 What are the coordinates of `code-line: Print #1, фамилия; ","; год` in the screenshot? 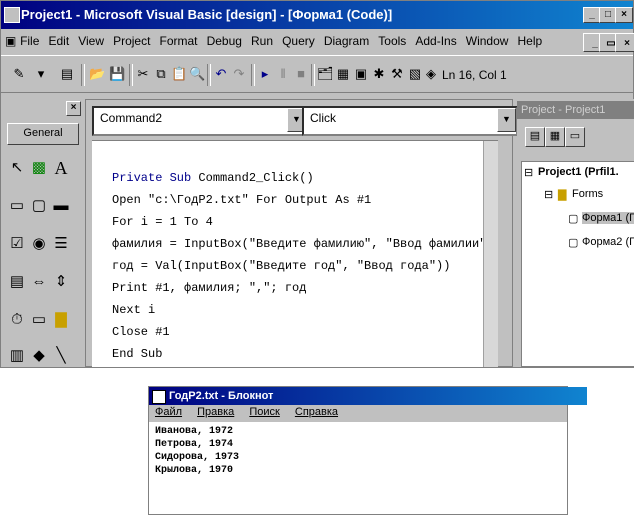 It's located at (209, 288).